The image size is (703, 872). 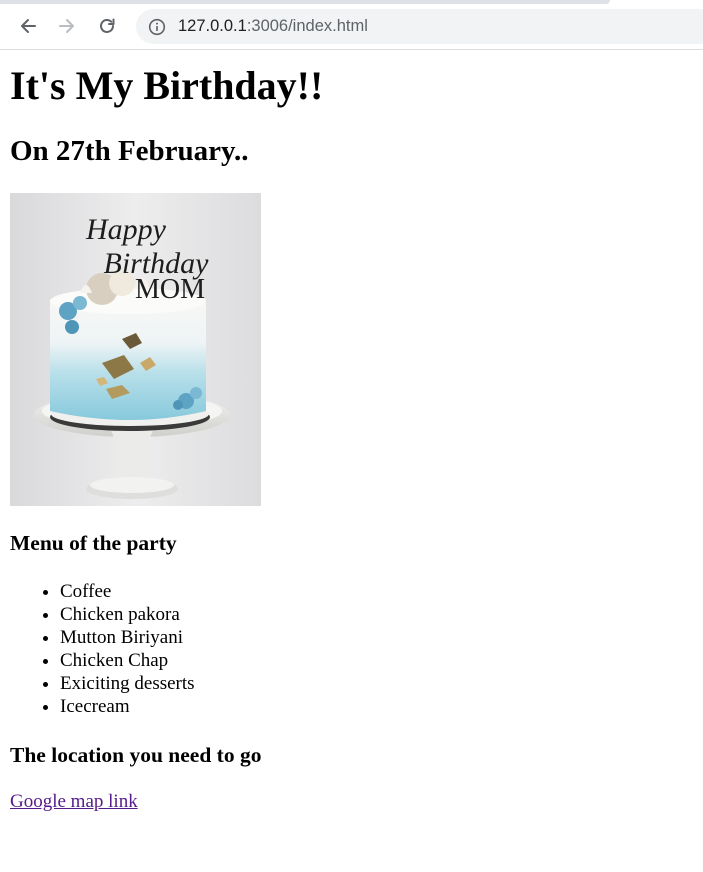 I want to click on reload-button, so click(x=107, y=26).